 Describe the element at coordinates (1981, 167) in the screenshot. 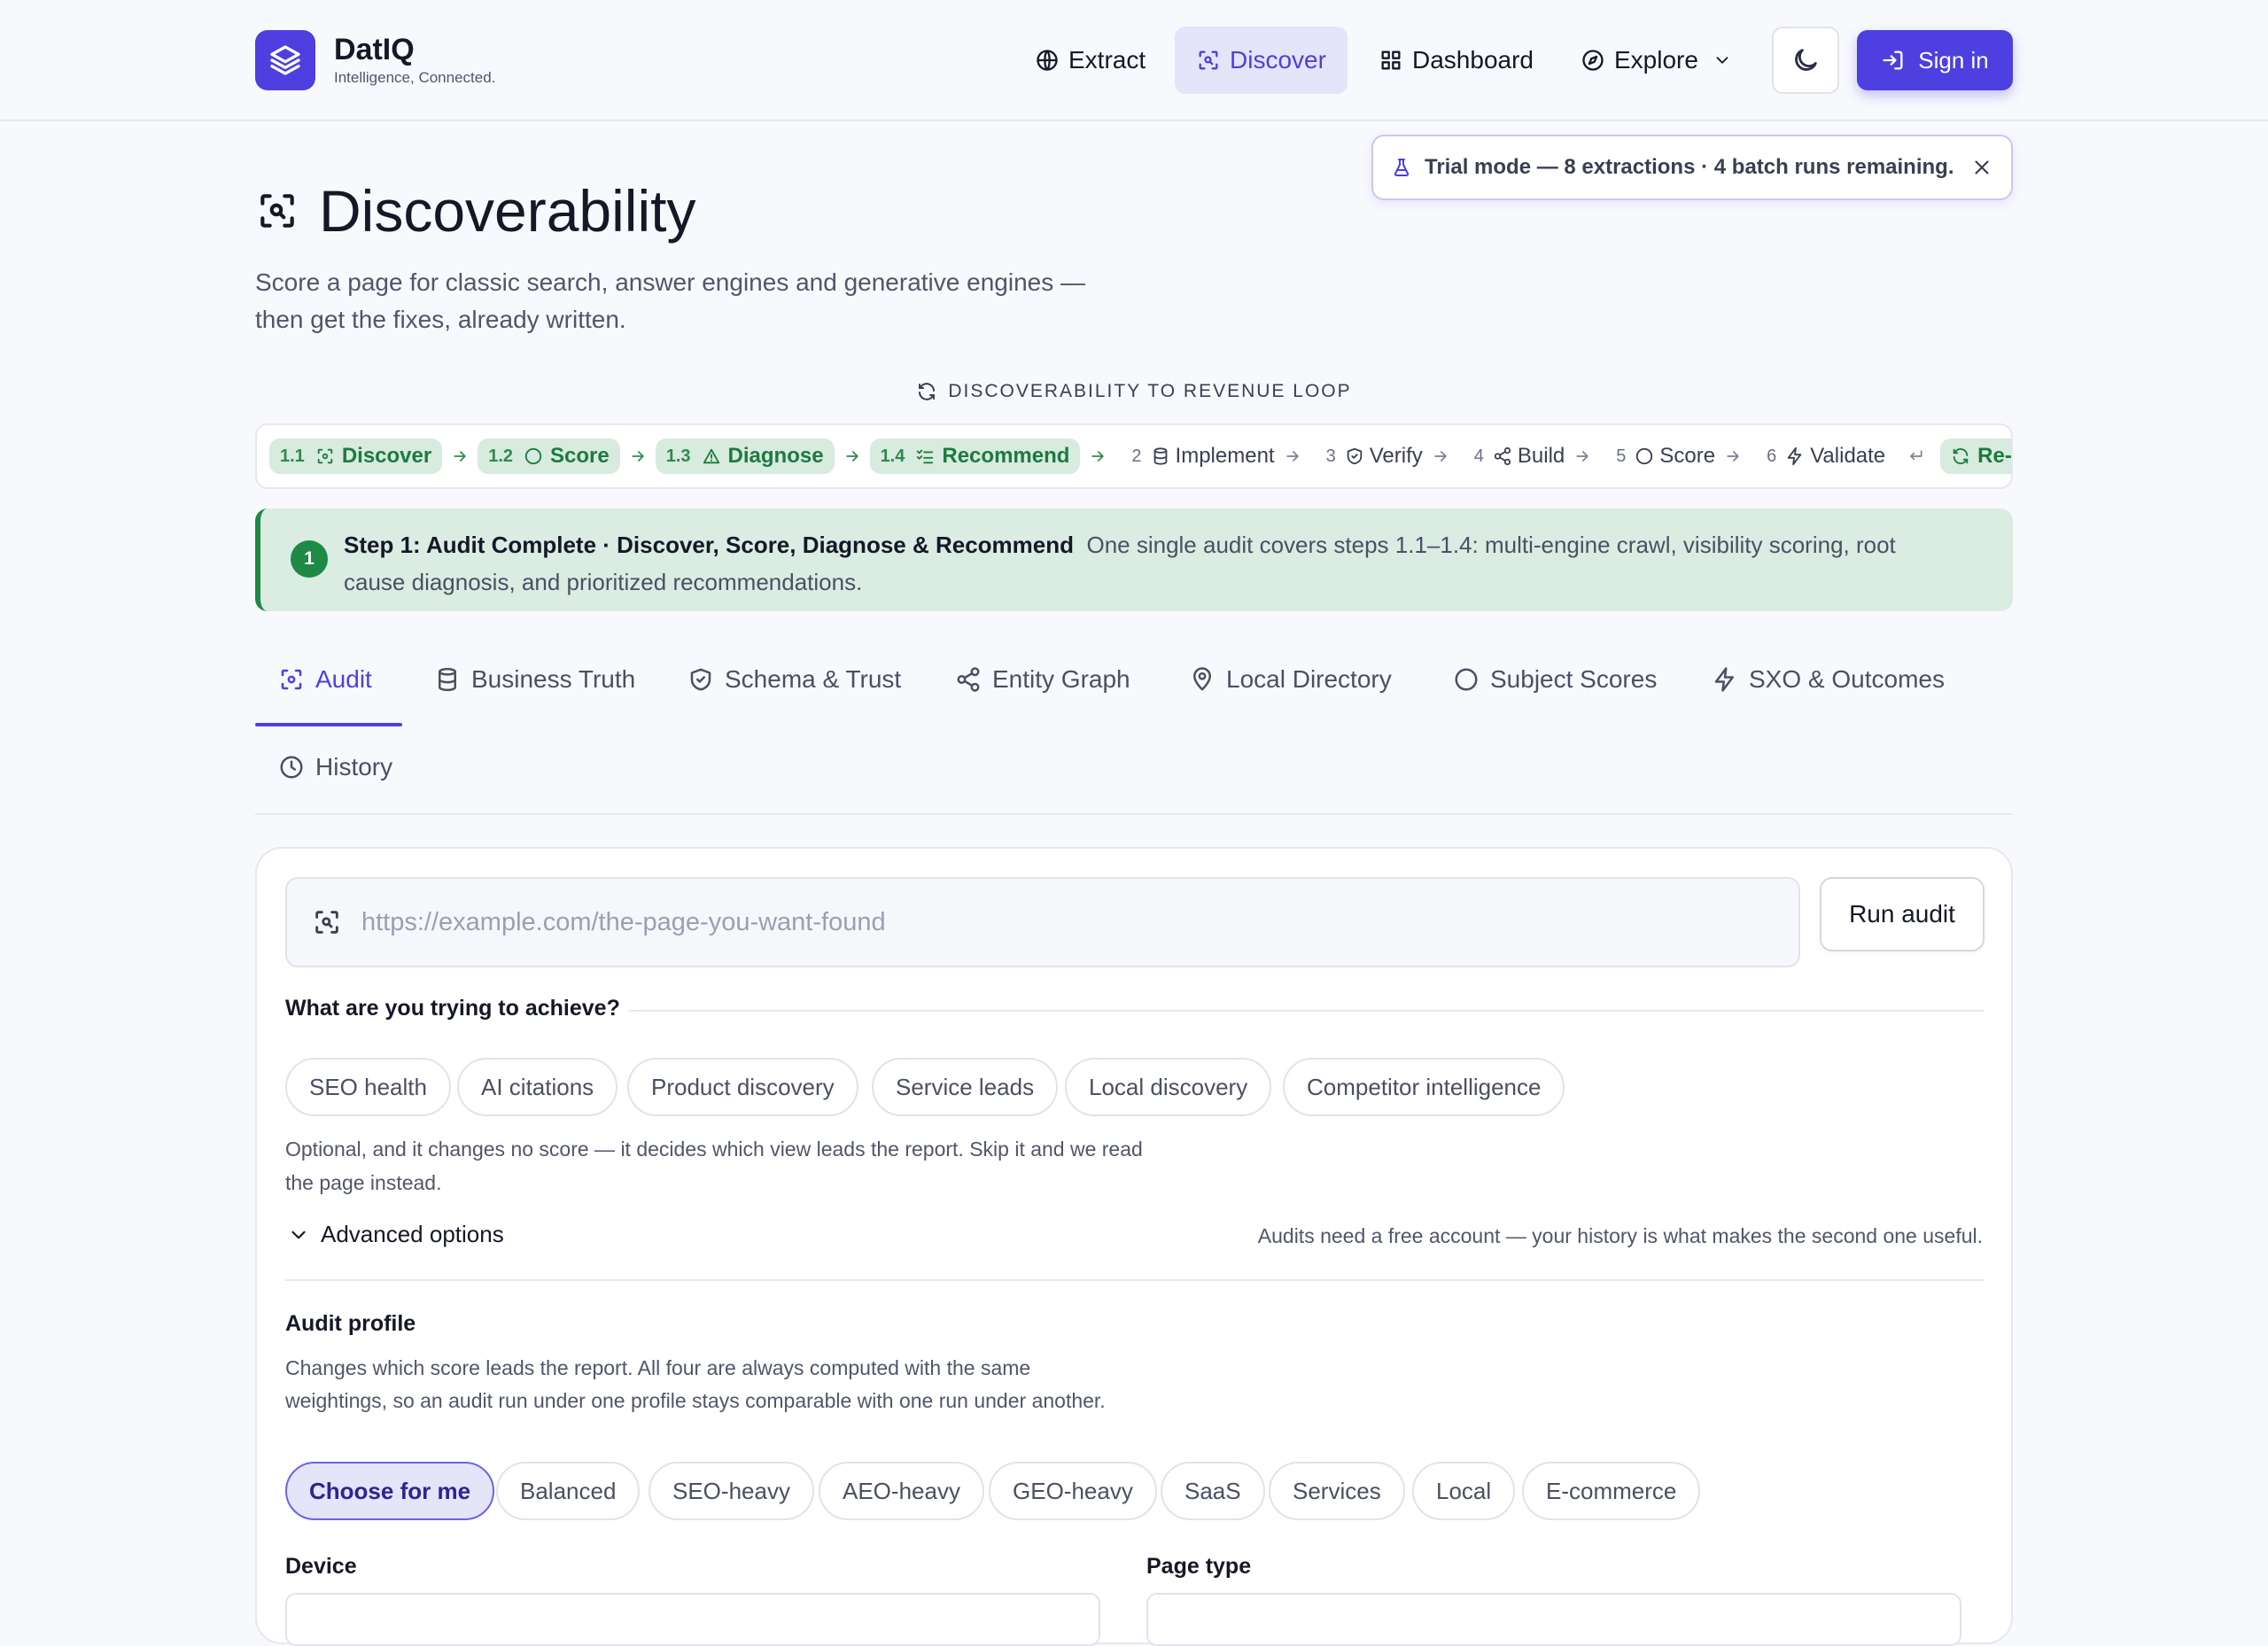

I see `close-icon` at that location.